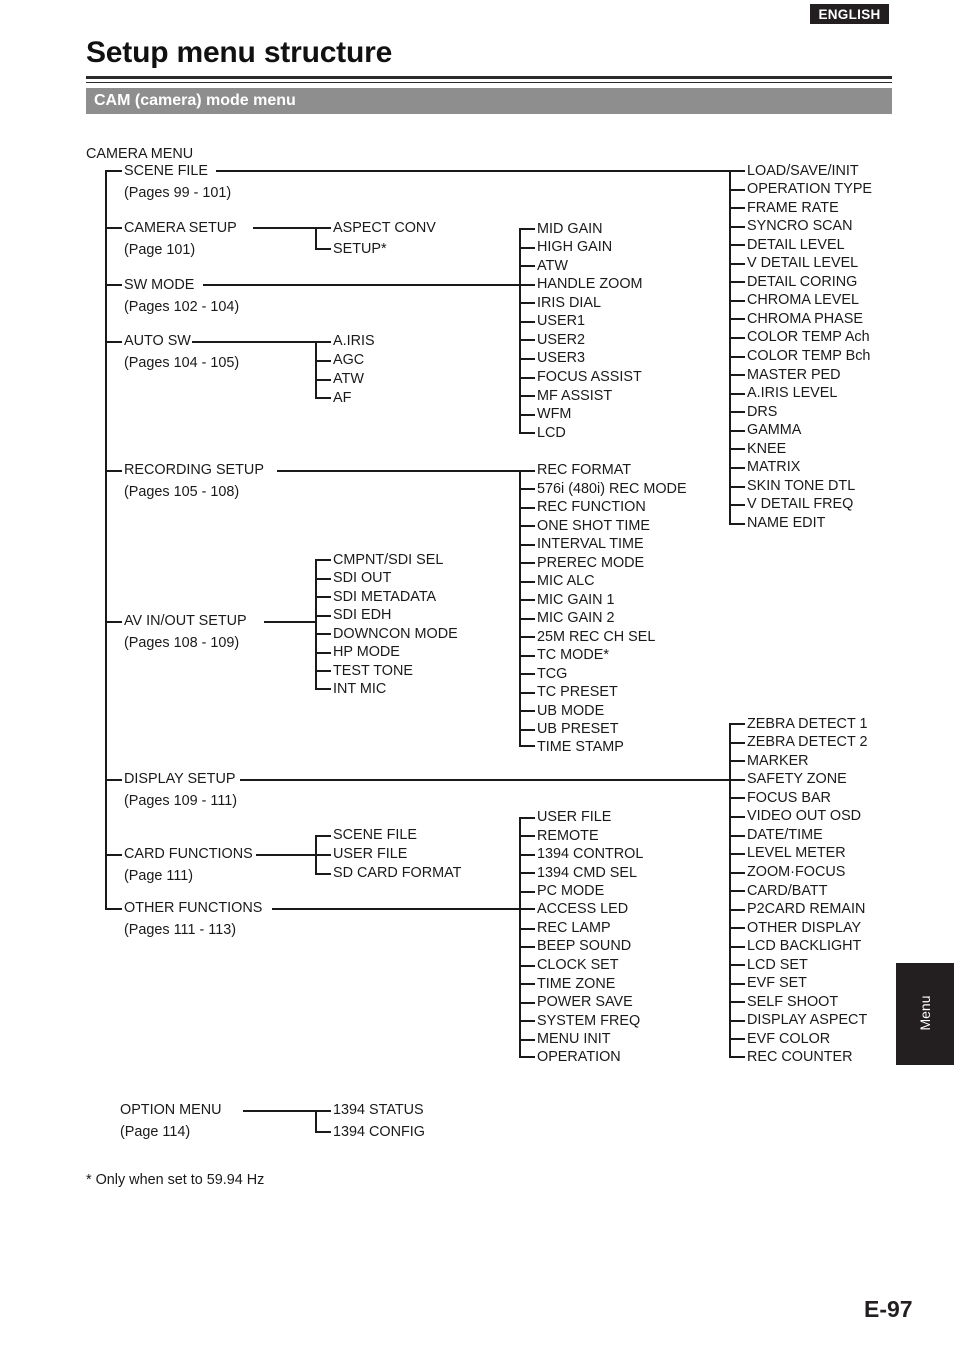 This screenshot has width=954, height=1354. Describe the element at coordinates (591, 563) in the screenshot. I see `node-prerec-mode: PREREC MODE` at that location.